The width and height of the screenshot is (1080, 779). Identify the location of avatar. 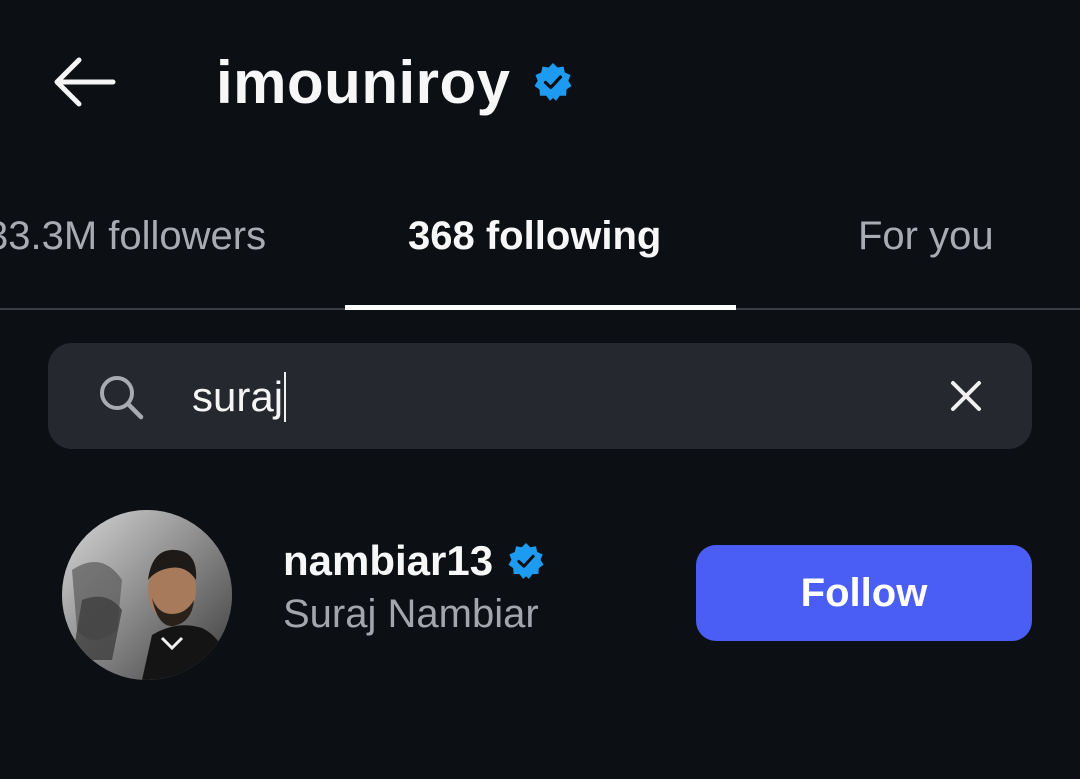
(147, 595).